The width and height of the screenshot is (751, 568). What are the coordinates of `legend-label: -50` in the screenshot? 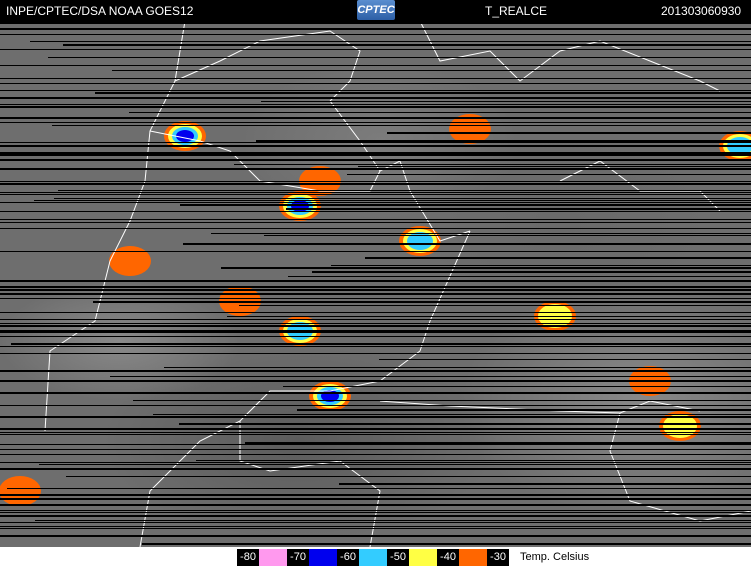 It's located at (398, 557).